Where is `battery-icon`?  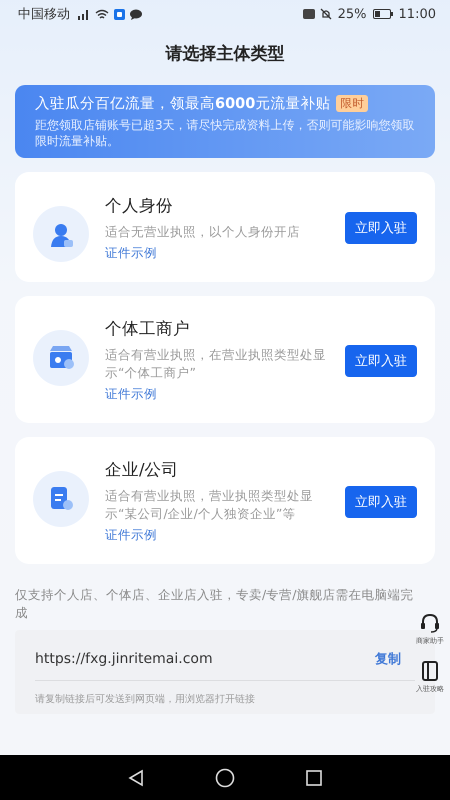 battery-icon is located at coordinates (382, 14).